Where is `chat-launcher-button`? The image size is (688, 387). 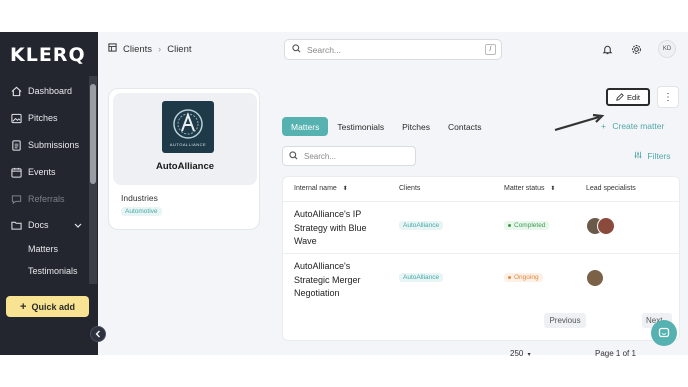 chat-launcher-button is located at coordinates (664, 333).